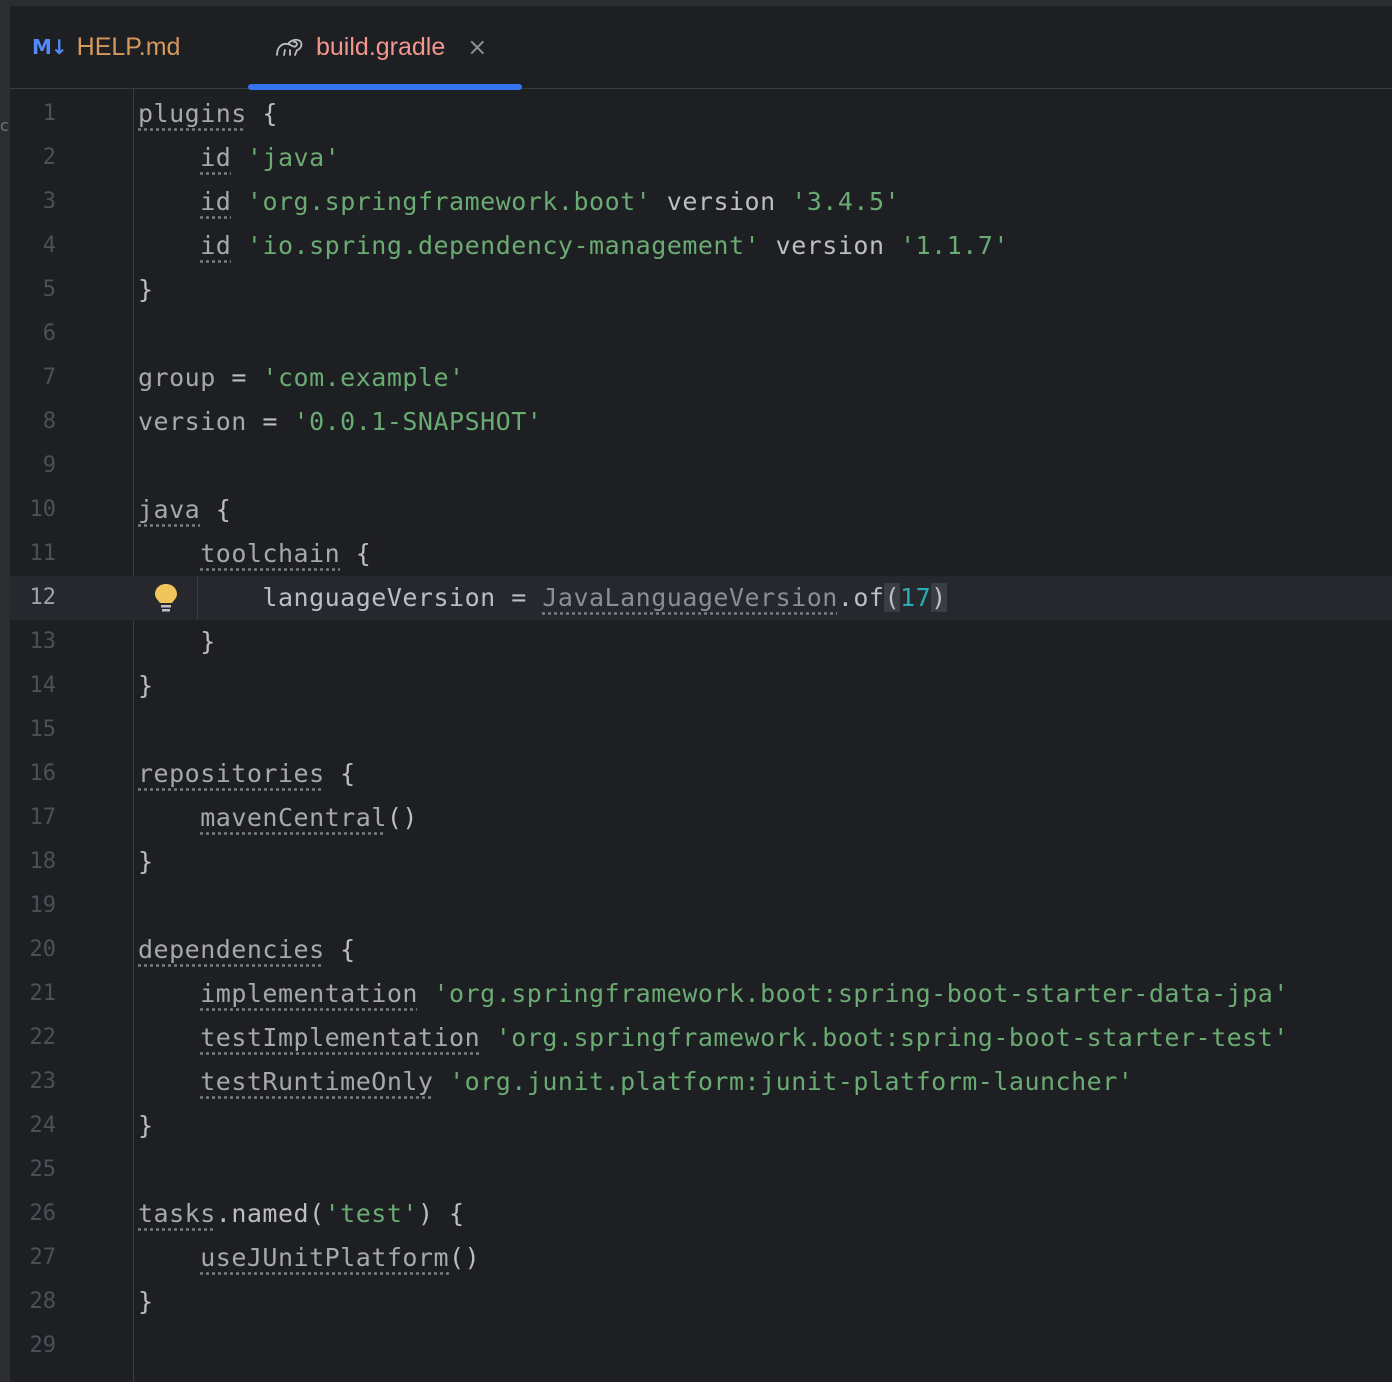 The width and height of the screenshot is (1392, 1382). I want to click on line-number: 24, so click(43, 1125).